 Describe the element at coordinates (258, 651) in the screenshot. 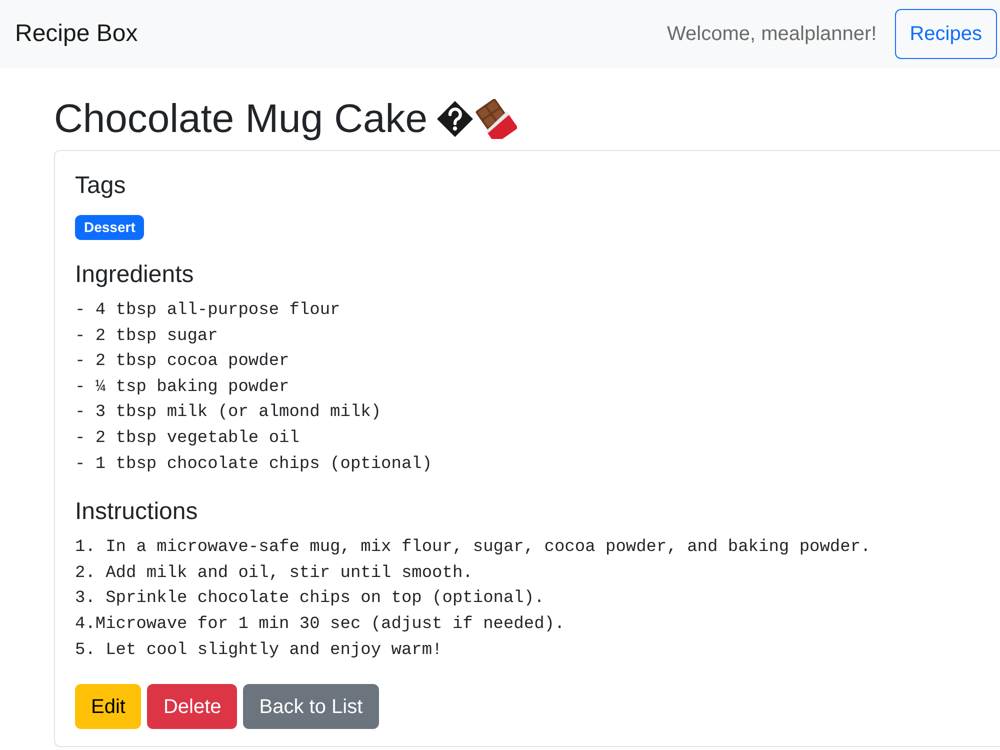

I see `instruction-line: 5. Let cool slightly and enjoy warm!` at that location.